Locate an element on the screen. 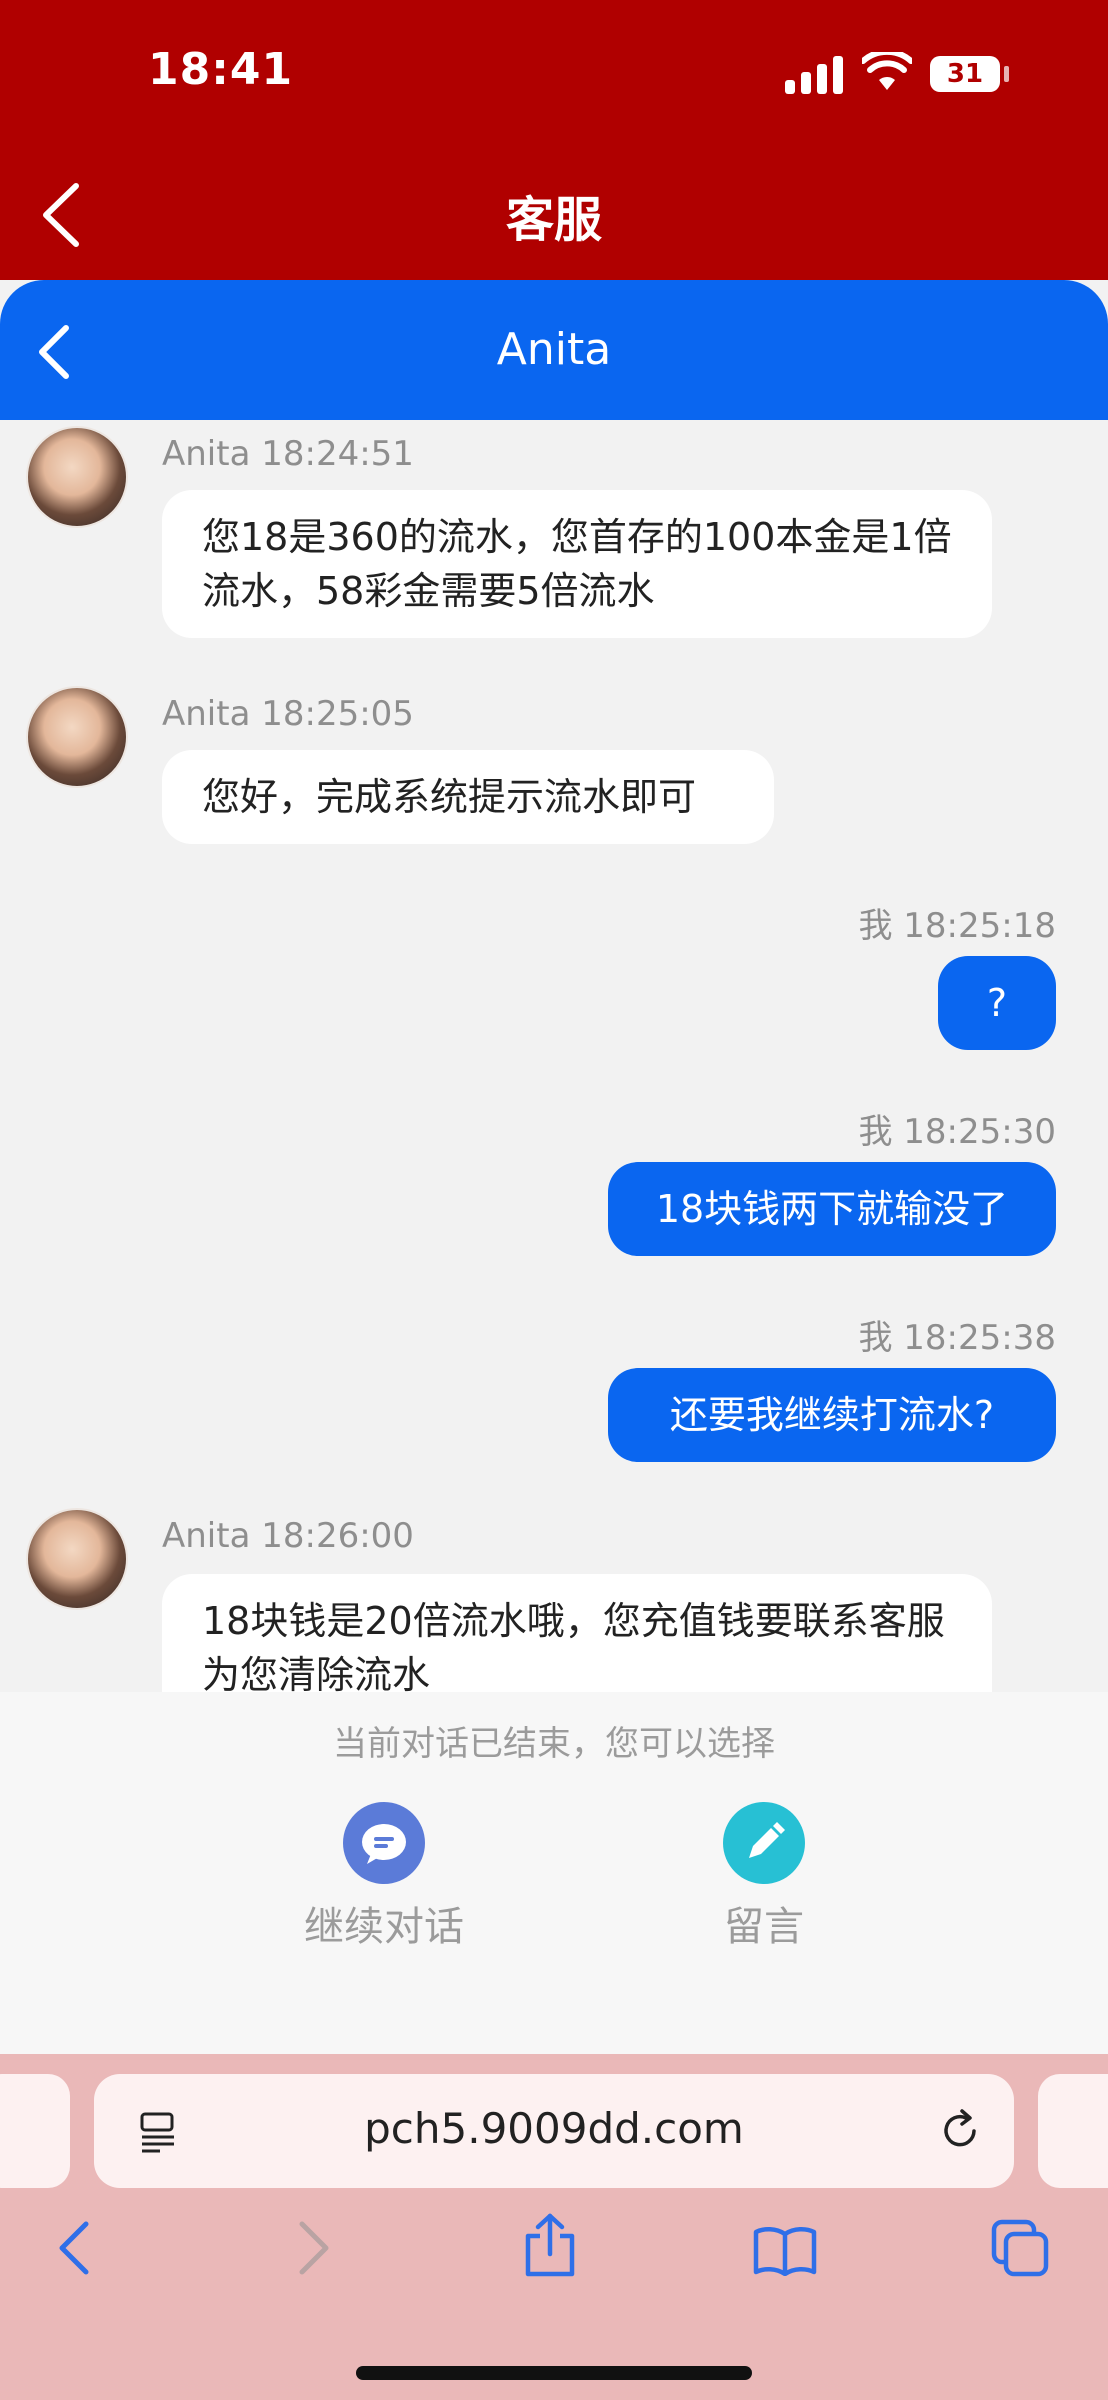  previous-tab-preview is located at coordinates (35, 2131).